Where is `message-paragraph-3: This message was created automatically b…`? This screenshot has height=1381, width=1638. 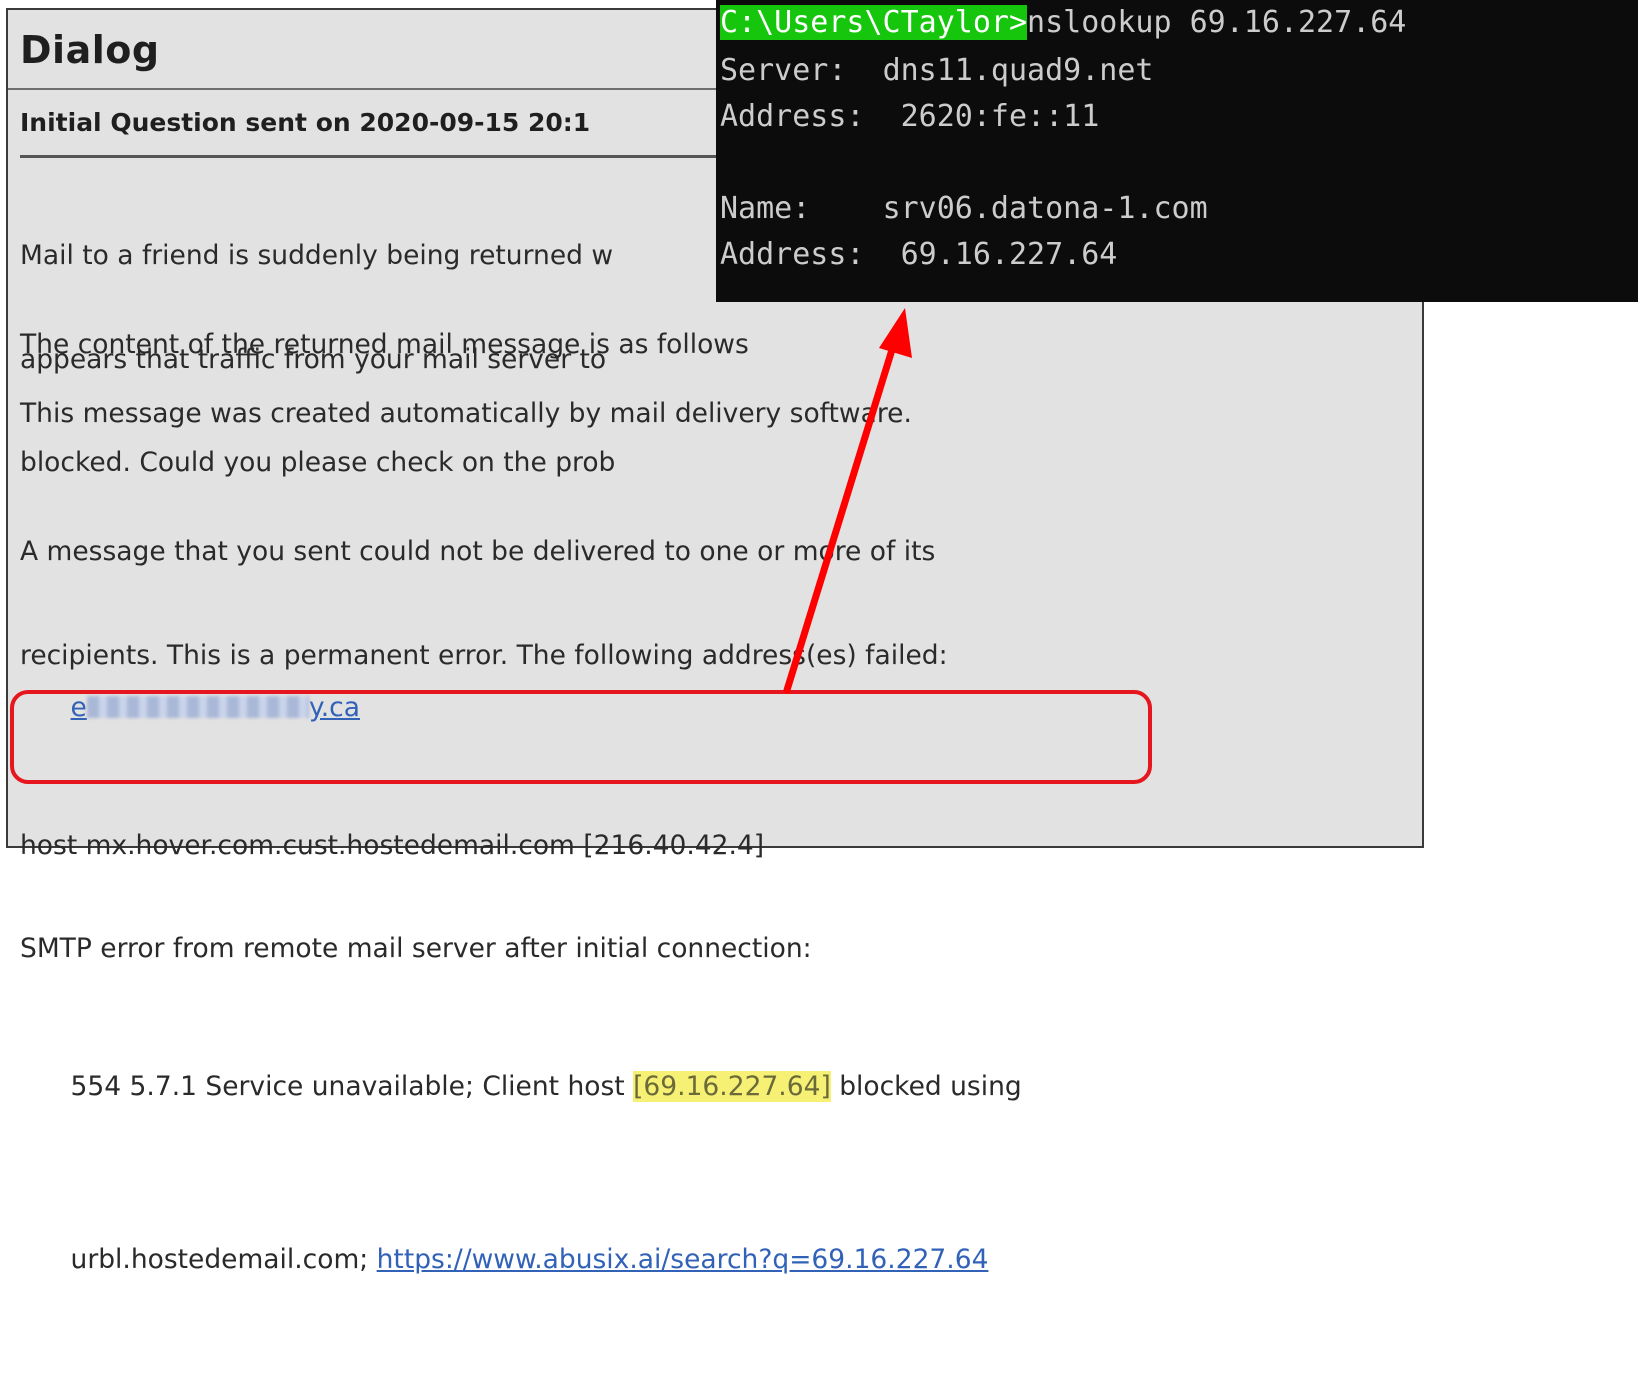
message-paragraph-3: This message was created automatically b… is located at coordinates (466, 413).